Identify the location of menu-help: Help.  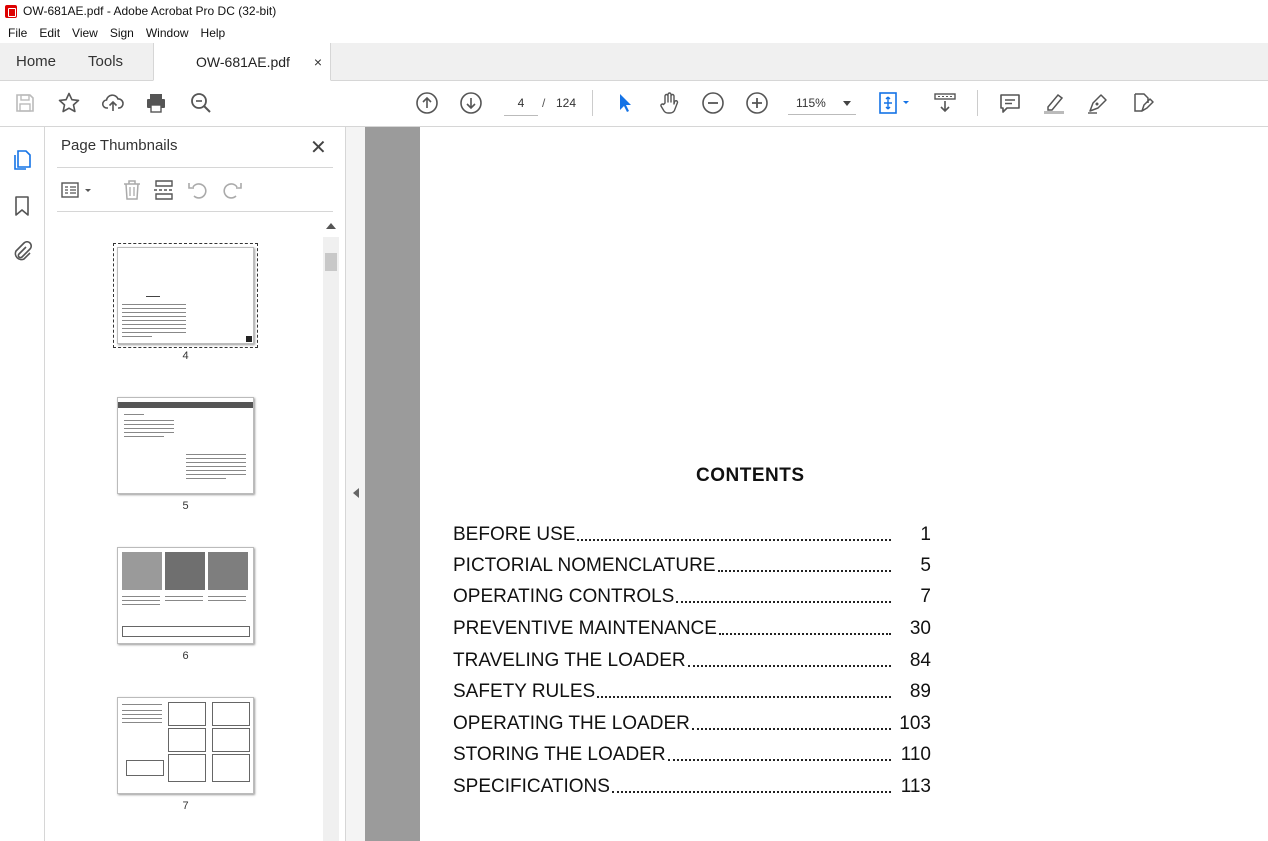
(213, 33).